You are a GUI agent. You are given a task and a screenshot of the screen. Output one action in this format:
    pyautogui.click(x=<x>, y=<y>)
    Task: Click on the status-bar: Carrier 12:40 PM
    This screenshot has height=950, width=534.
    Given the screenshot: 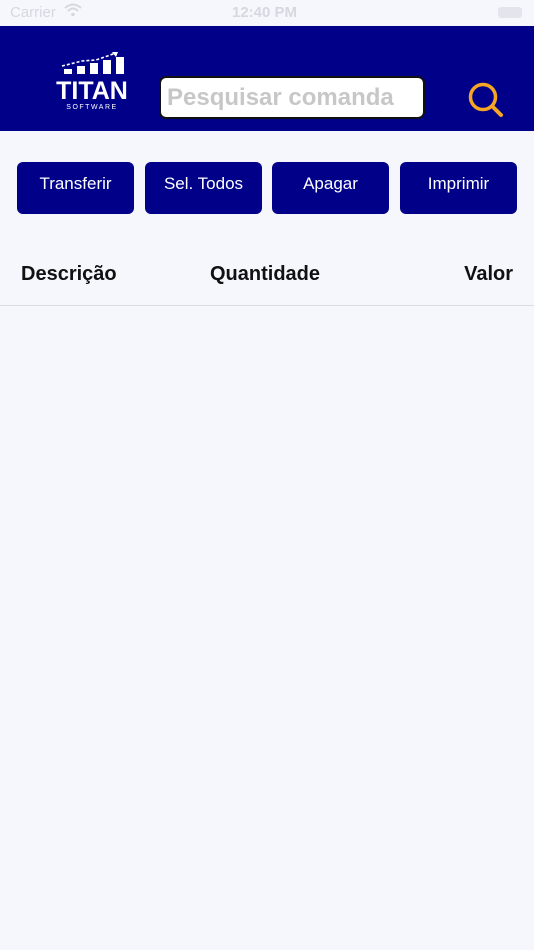 What is the action you would take?
    pyautogui.click(x=267, y=13)
    